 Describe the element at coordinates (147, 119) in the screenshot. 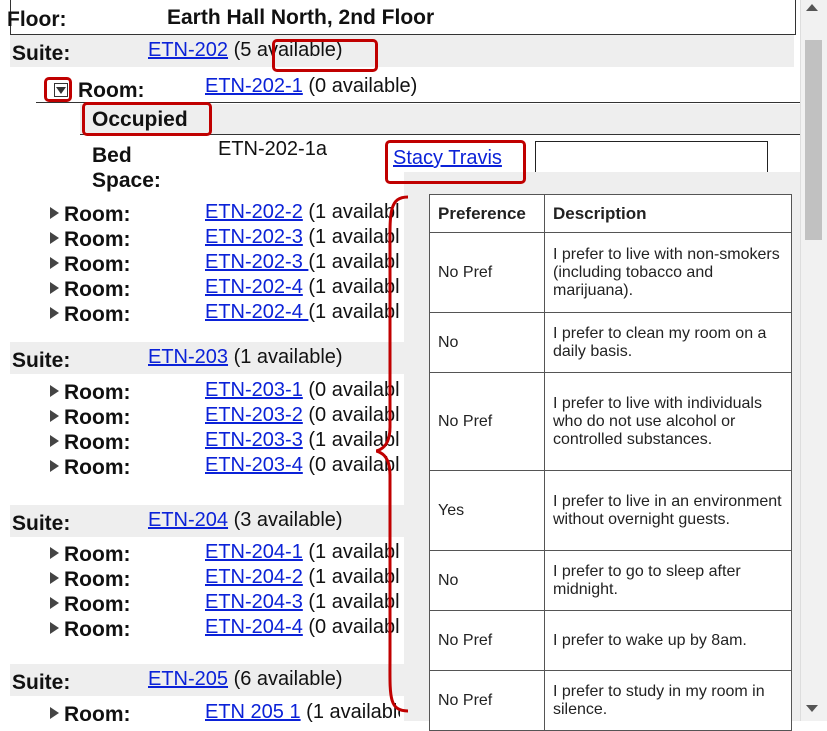

I see `highlight-occupied-status` at that location.